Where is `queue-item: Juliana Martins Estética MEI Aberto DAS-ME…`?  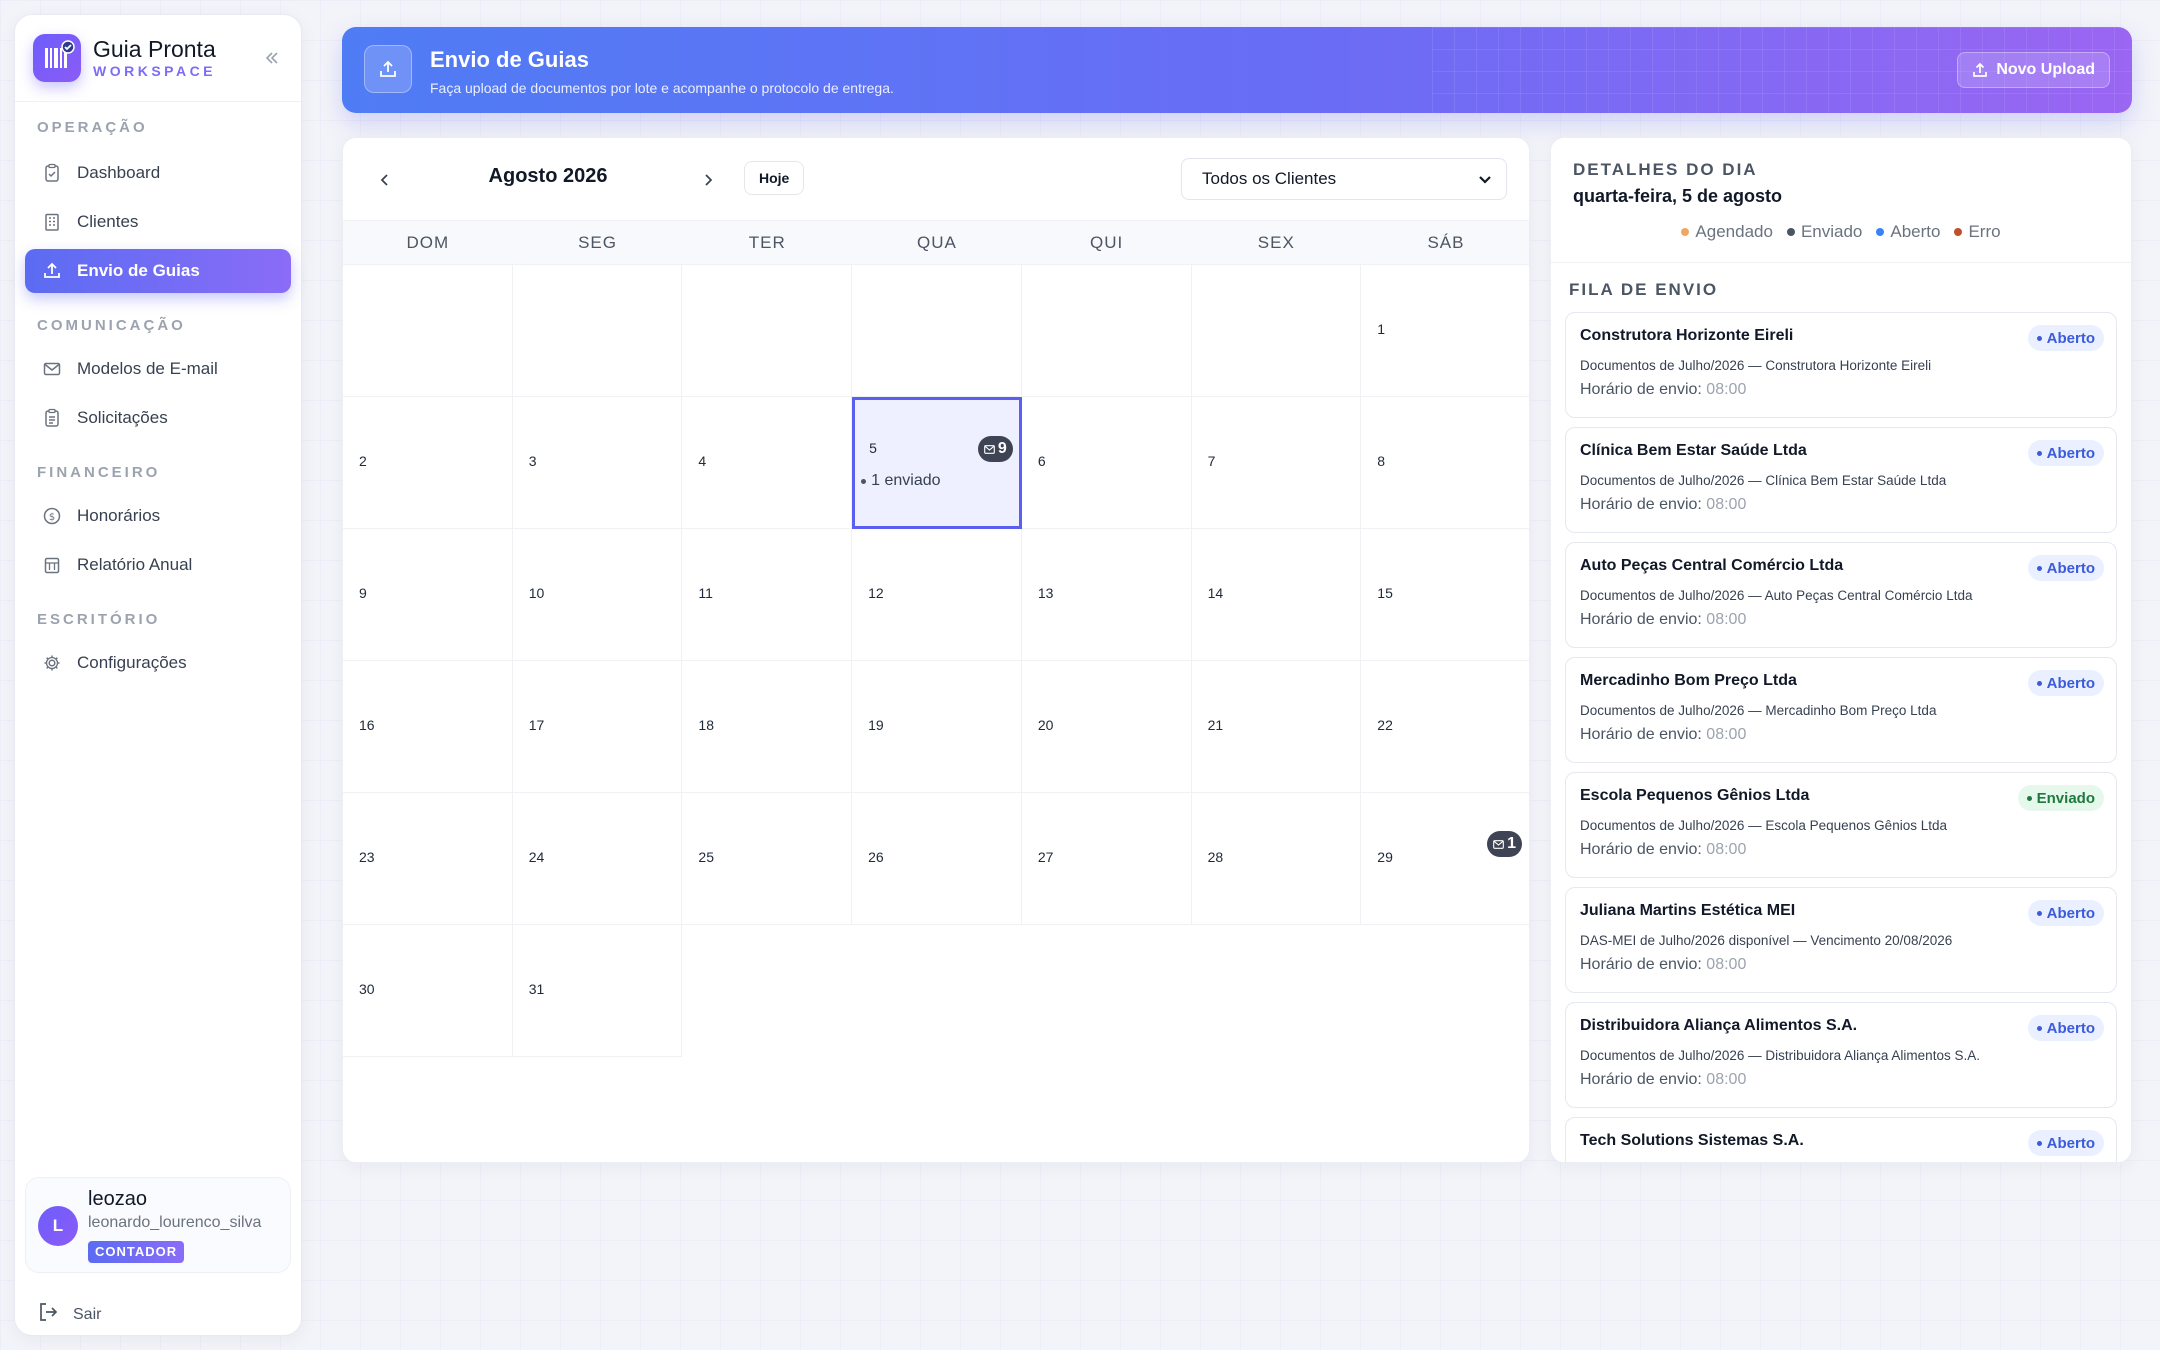
queue-item: Juliana Martins Estética MEI Aberto DAS-ME… is located at coordinates (1841, 940).